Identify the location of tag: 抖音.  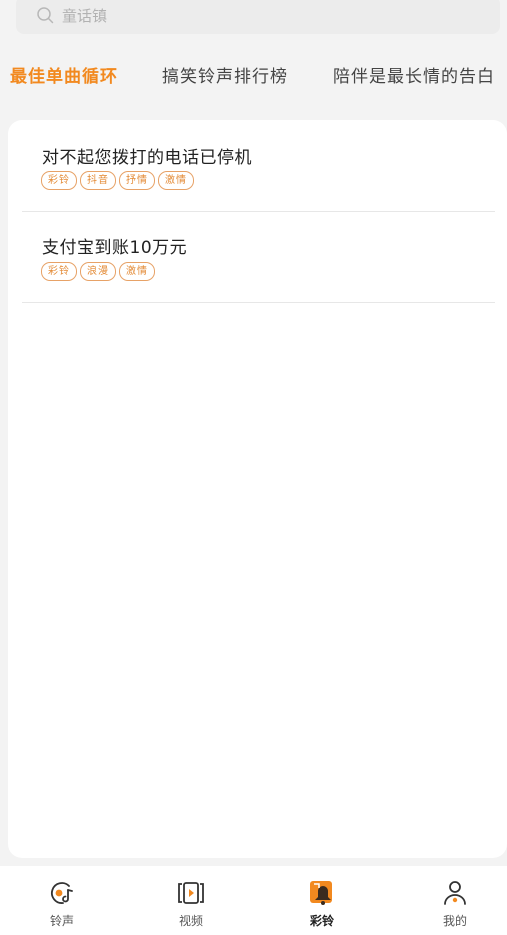
(98, 180).